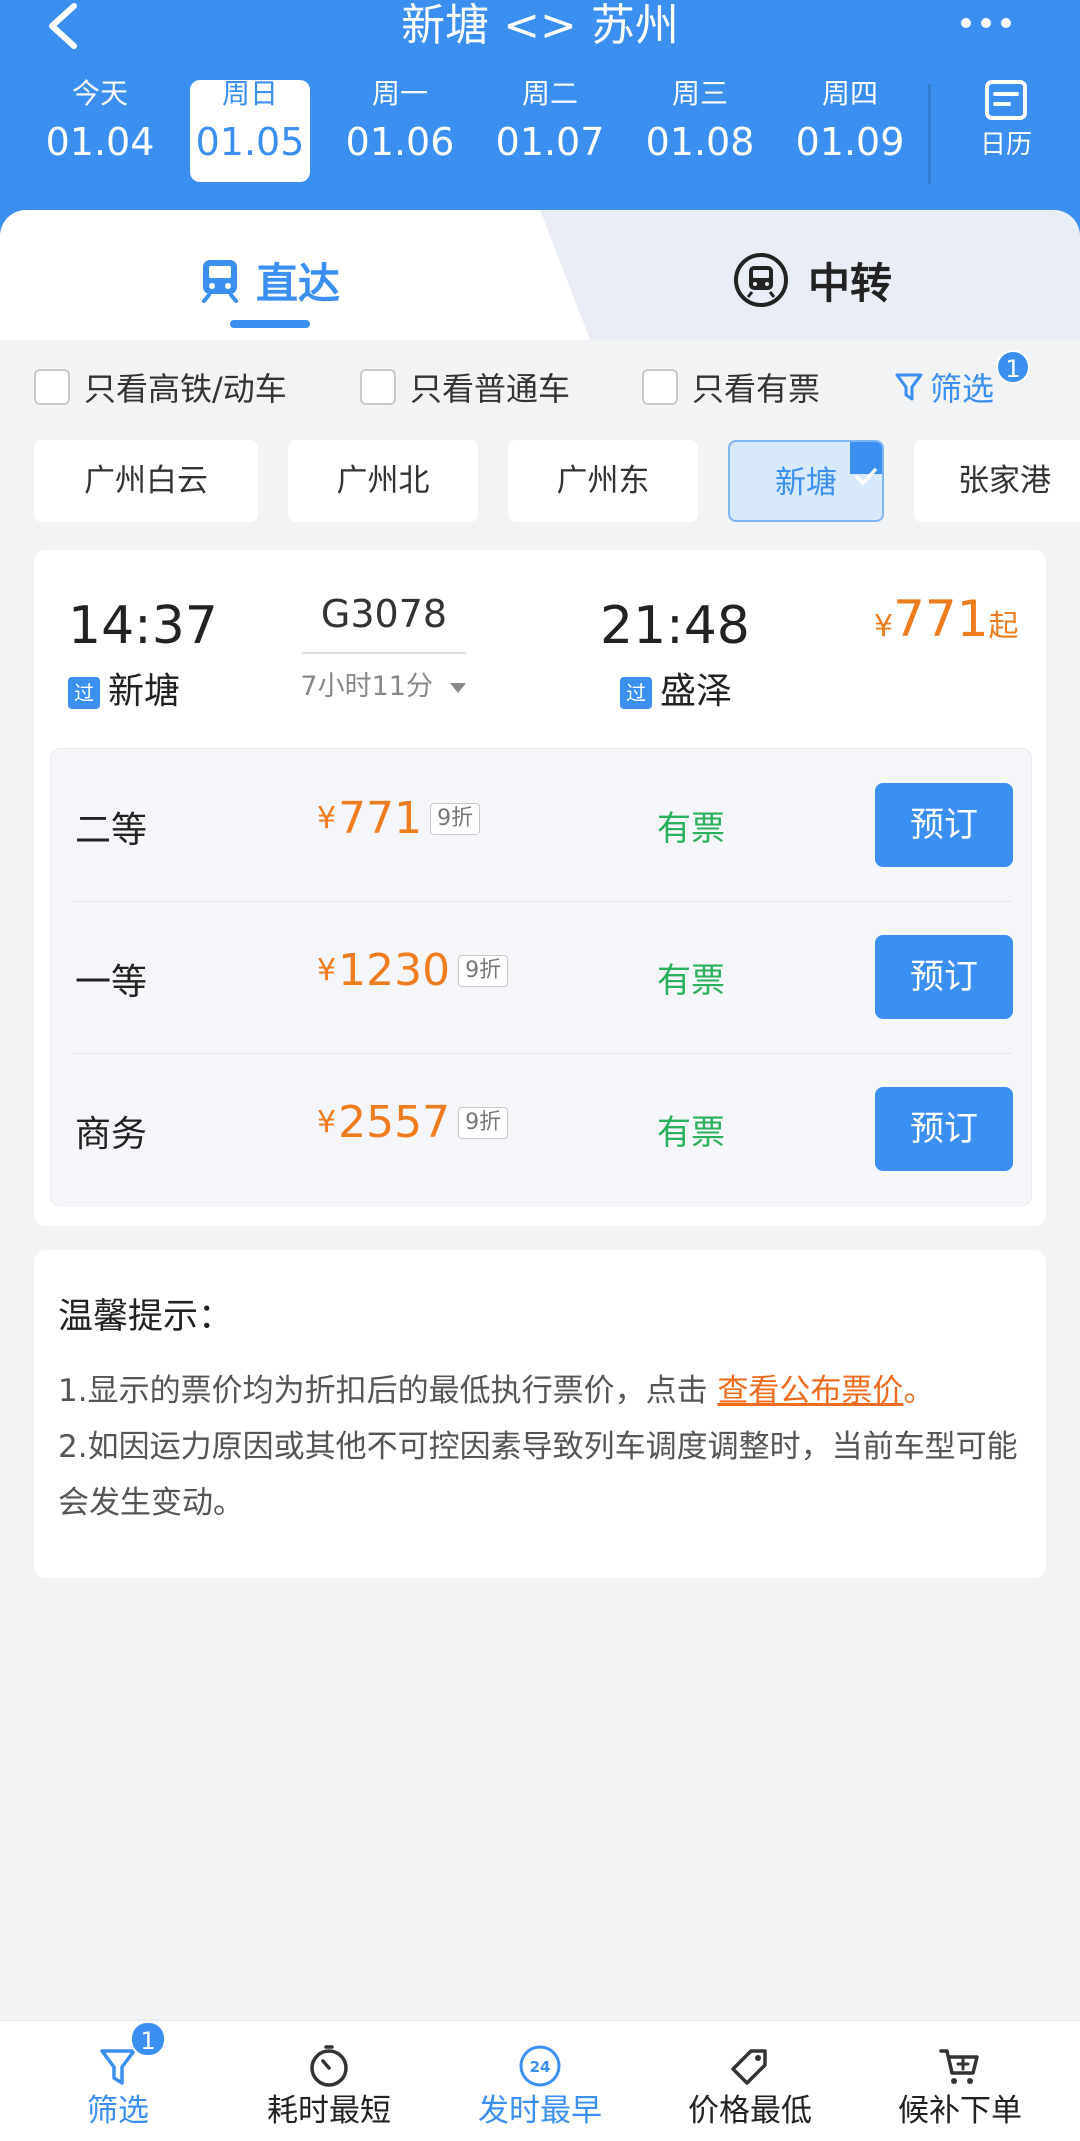 This screenshot has height=2141, width=1080. I want to click on date-item-0108: 周三 01.08, so click(700, 127).